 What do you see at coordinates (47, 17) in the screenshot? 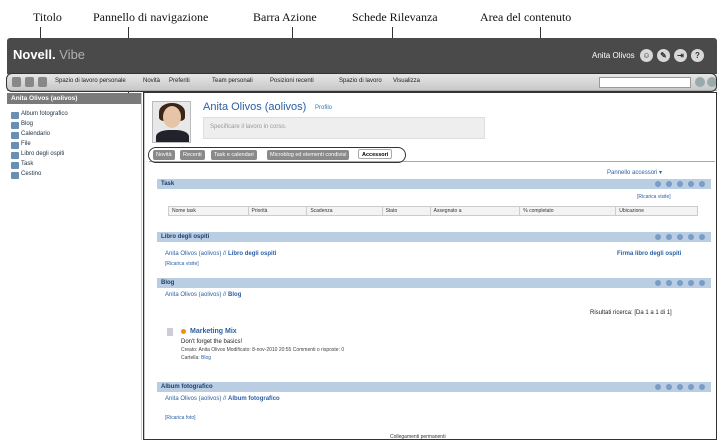
I see `annotation-title: Titolo` at bounding box center [47, 17].